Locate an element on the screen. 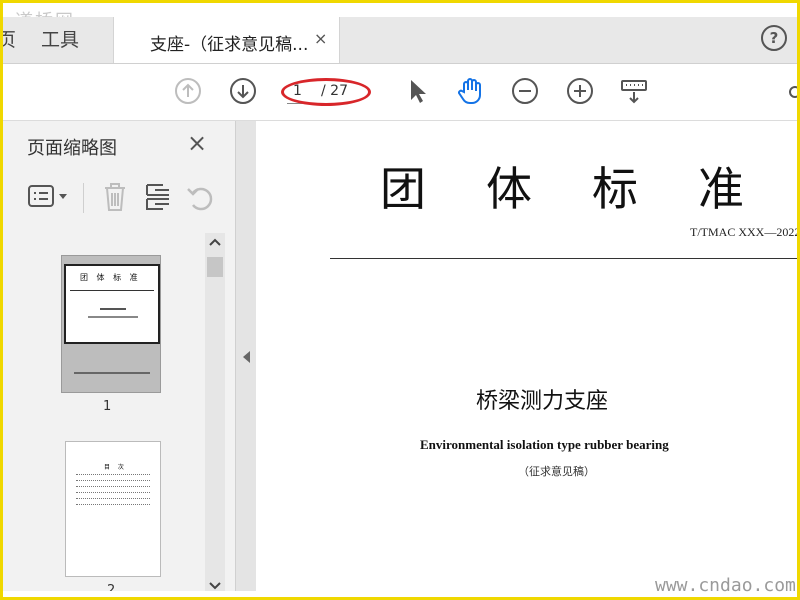  thumbnail-1-footer-line is located at coordinates (112, 373).